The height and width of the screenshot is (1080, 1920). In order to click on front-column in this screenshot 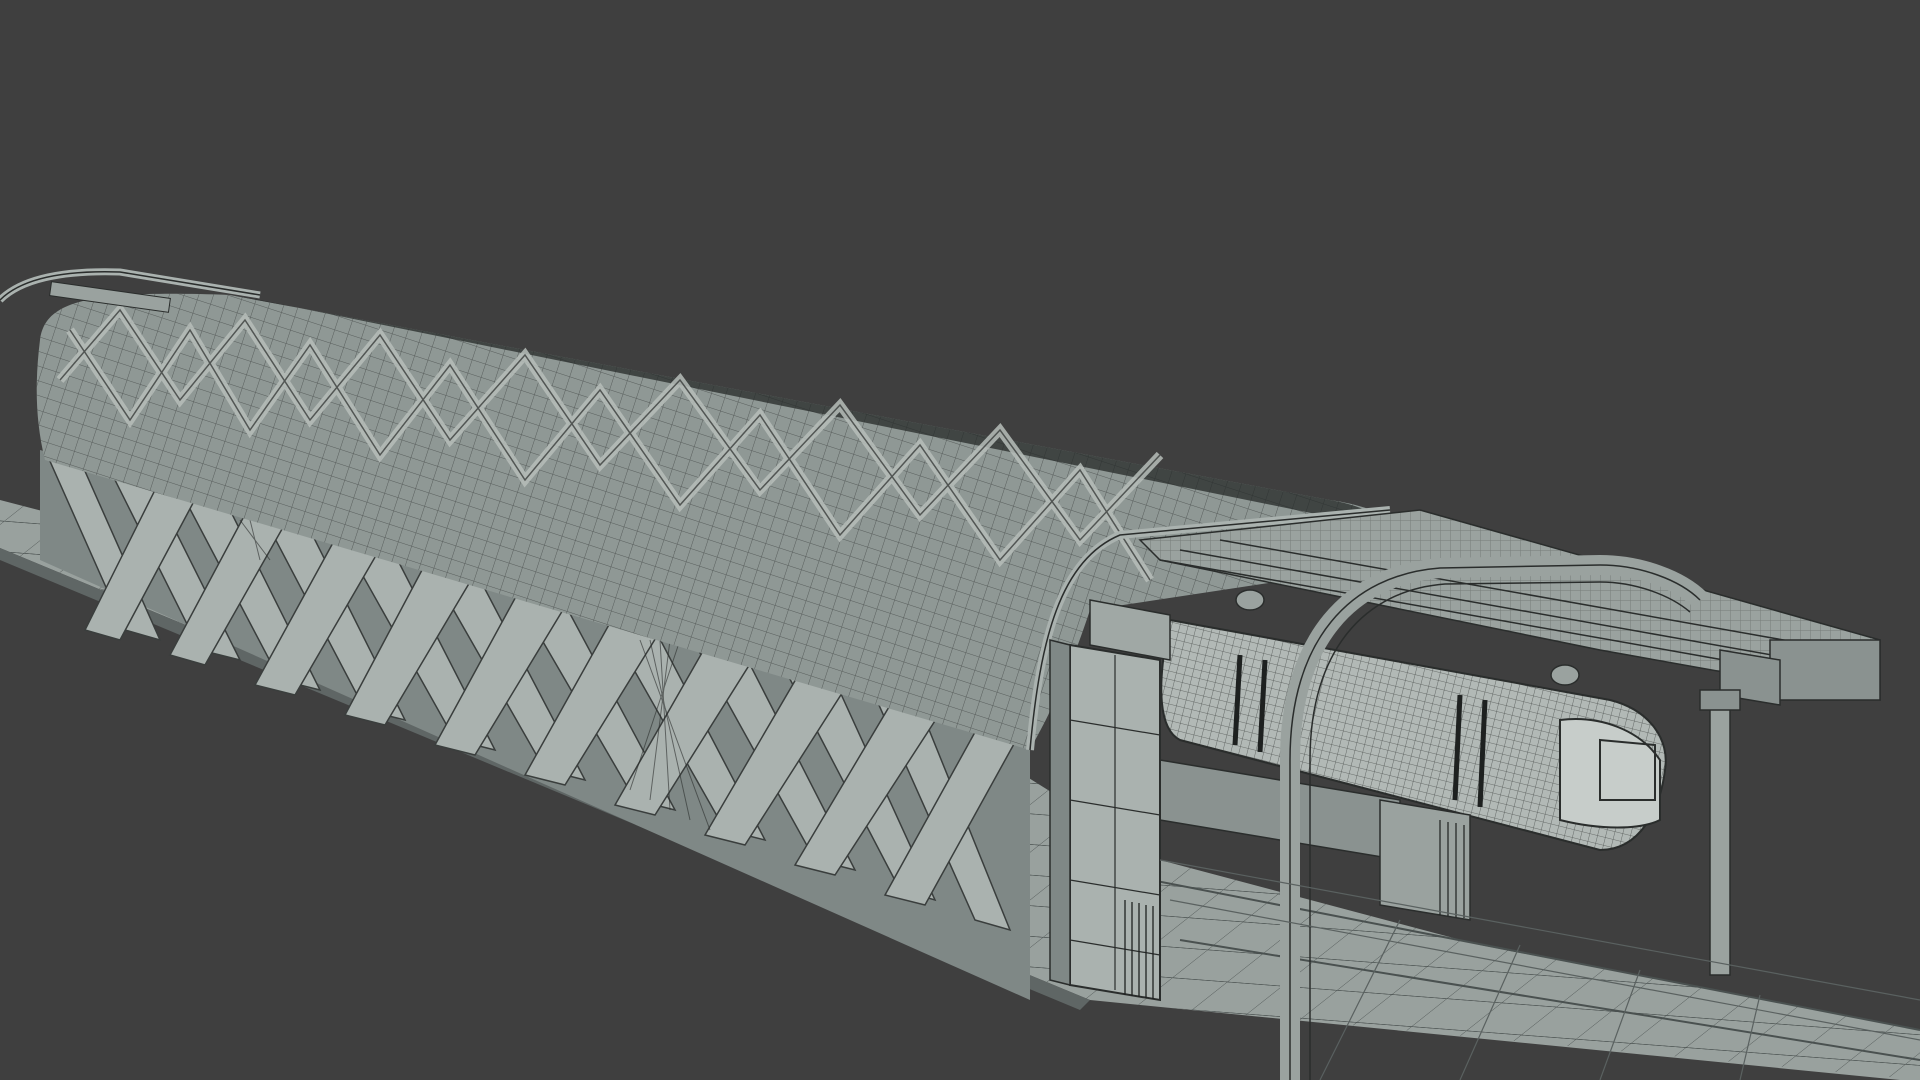, I will do `click(1105, 820)`.